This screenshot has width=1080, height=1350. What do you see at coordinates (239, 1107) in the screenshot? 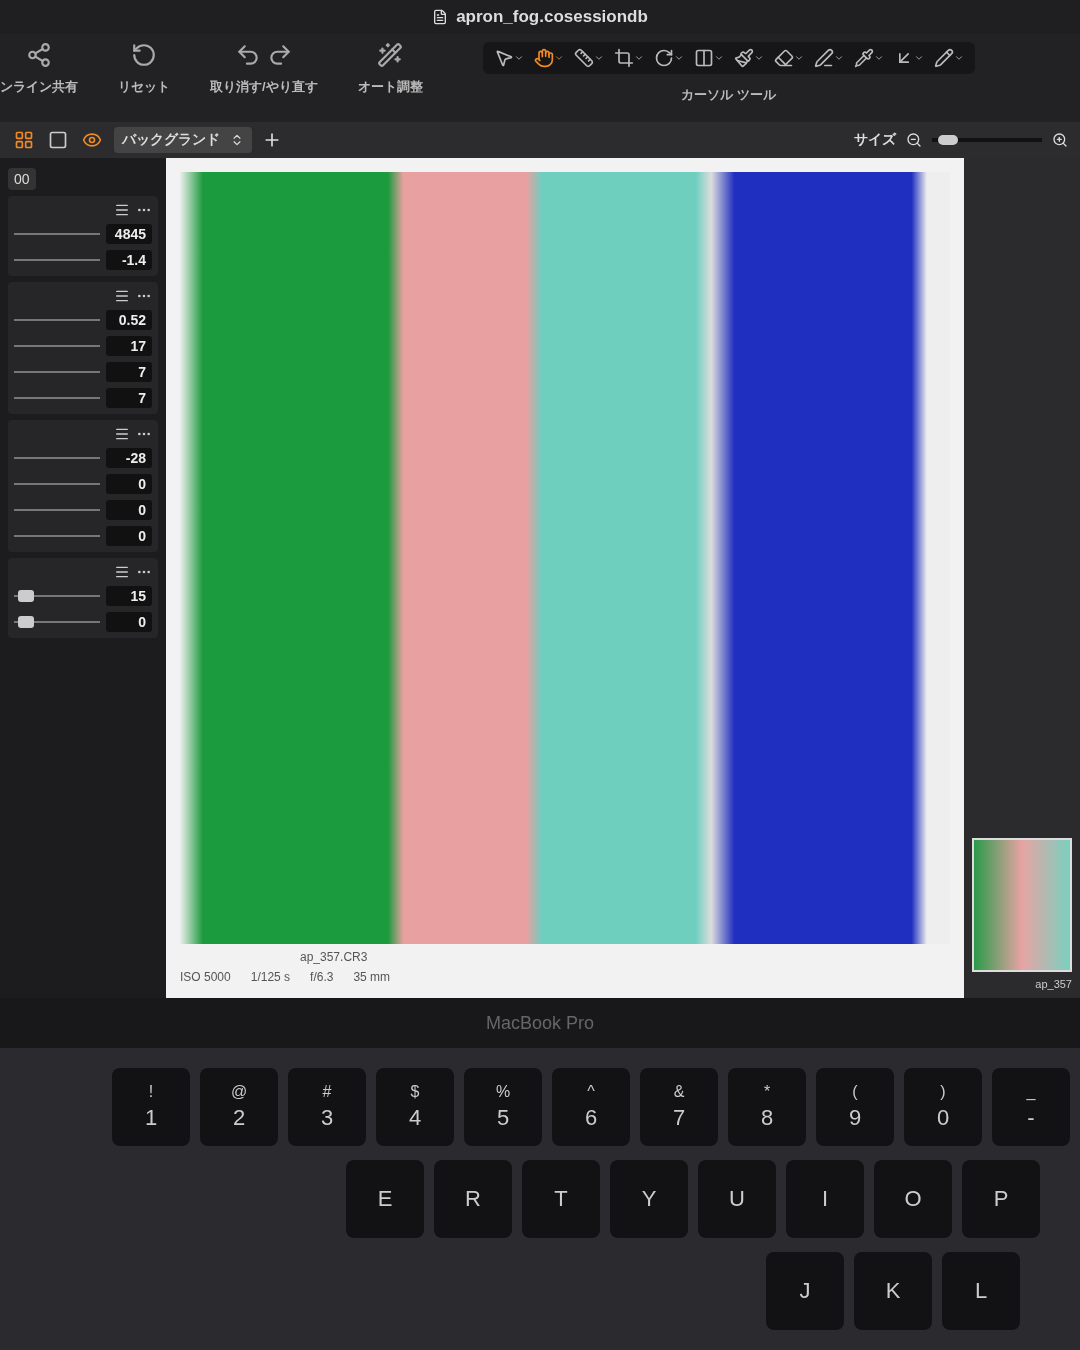
I see `keyboard-key: @ 2` at bounding box center [239, 1107].